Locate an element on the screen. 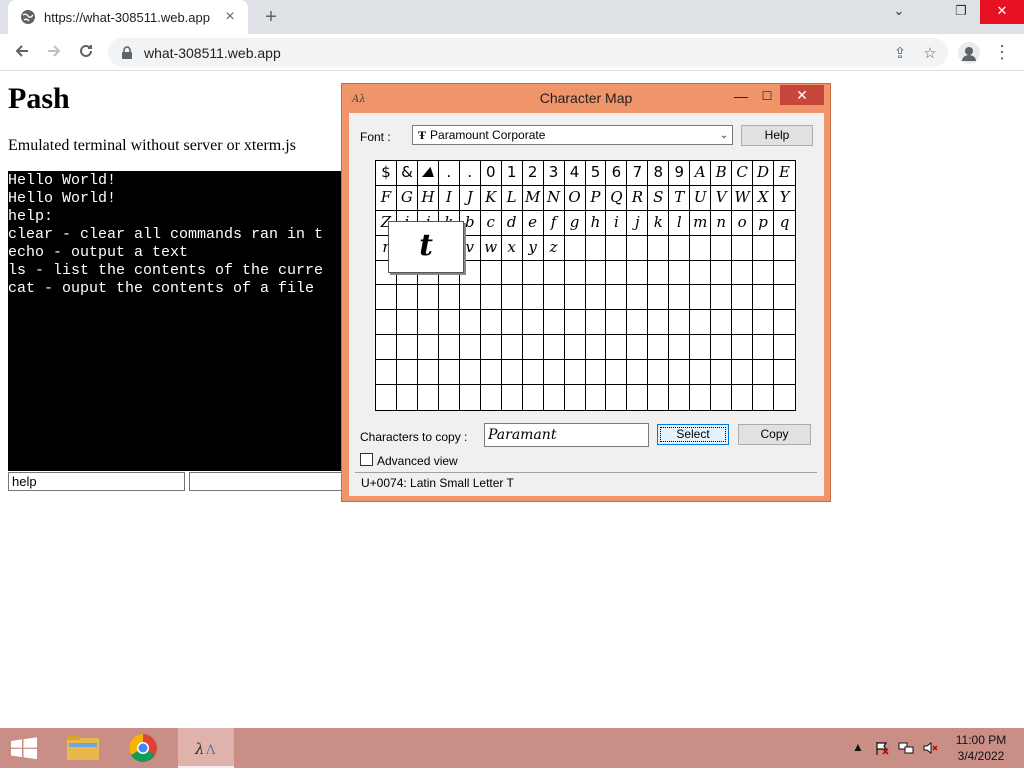  charmap-taskbar-button: λ Λ is located at coordinates (206, 748).